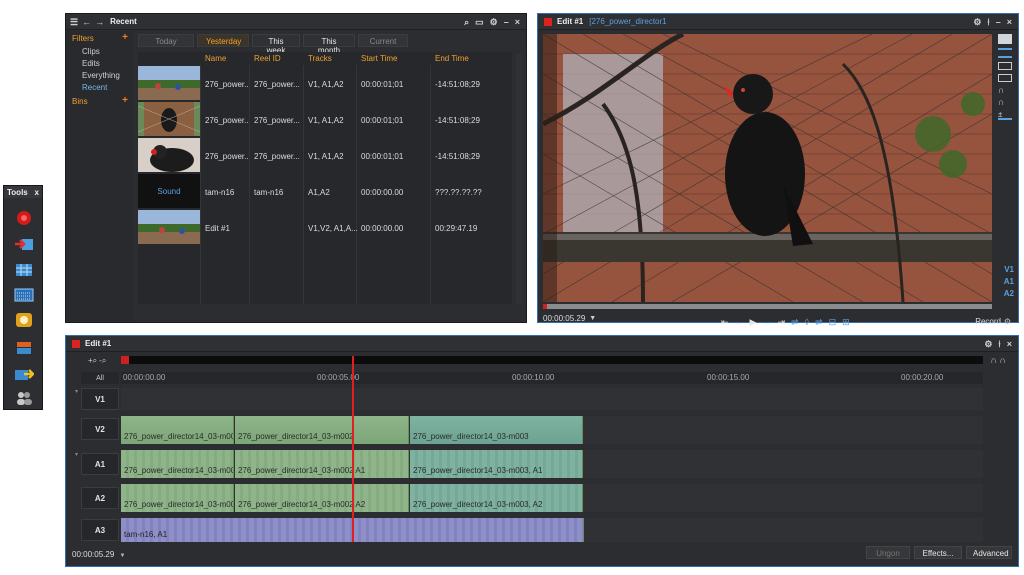 Image resolution: width=1024 pixels, height=575 pixels. I want to click on column-header-end-time: End Time, so click(450, 58).